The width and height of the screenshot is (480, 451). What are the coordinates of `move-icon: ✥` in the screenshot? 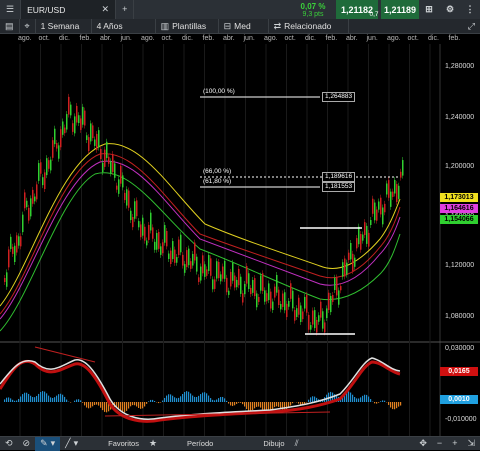 It's located at (423, 443).